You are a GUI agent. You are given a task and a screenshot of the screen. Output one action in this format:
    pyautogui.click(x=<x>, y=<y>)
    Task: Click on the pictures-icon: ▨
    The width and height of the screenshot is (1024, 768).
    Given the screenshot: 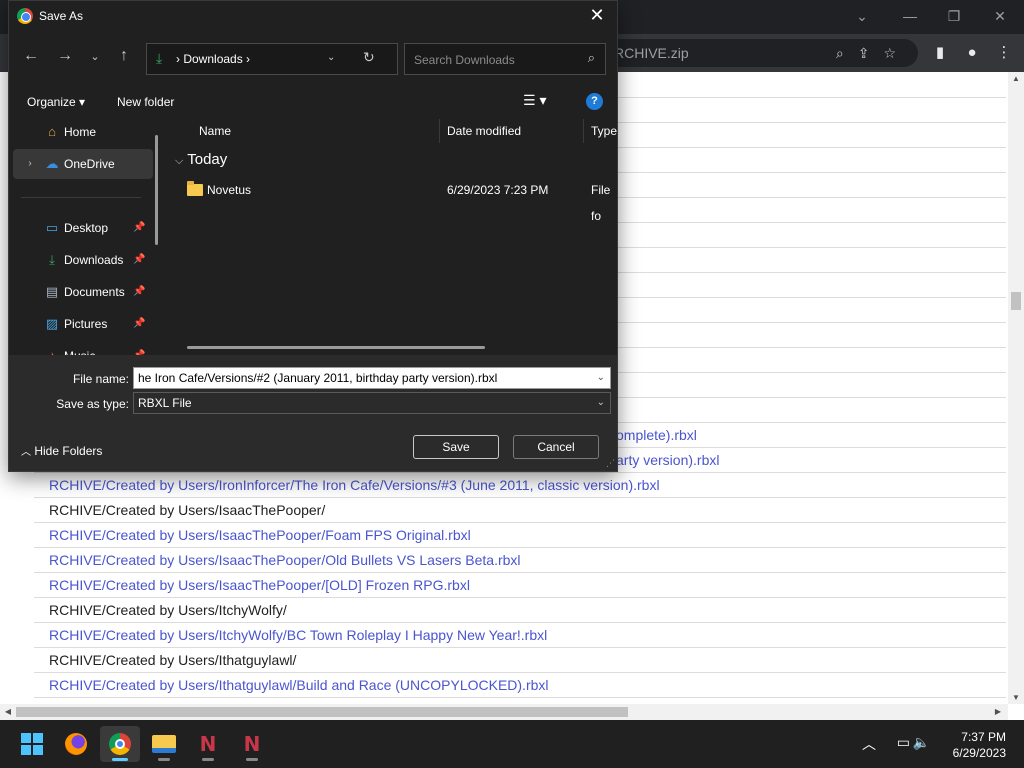 What is the action you would take?
    pyautogui.click(x=52, y=323)
    